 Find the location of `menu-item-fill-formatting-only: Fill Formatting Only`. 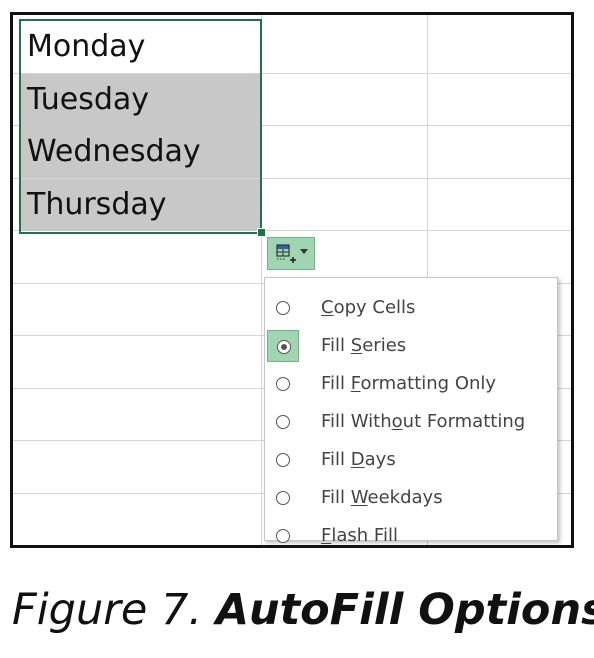

menu-item-fill-formatting-only: Fill Formatting Only is located at coordinates (411, 384).